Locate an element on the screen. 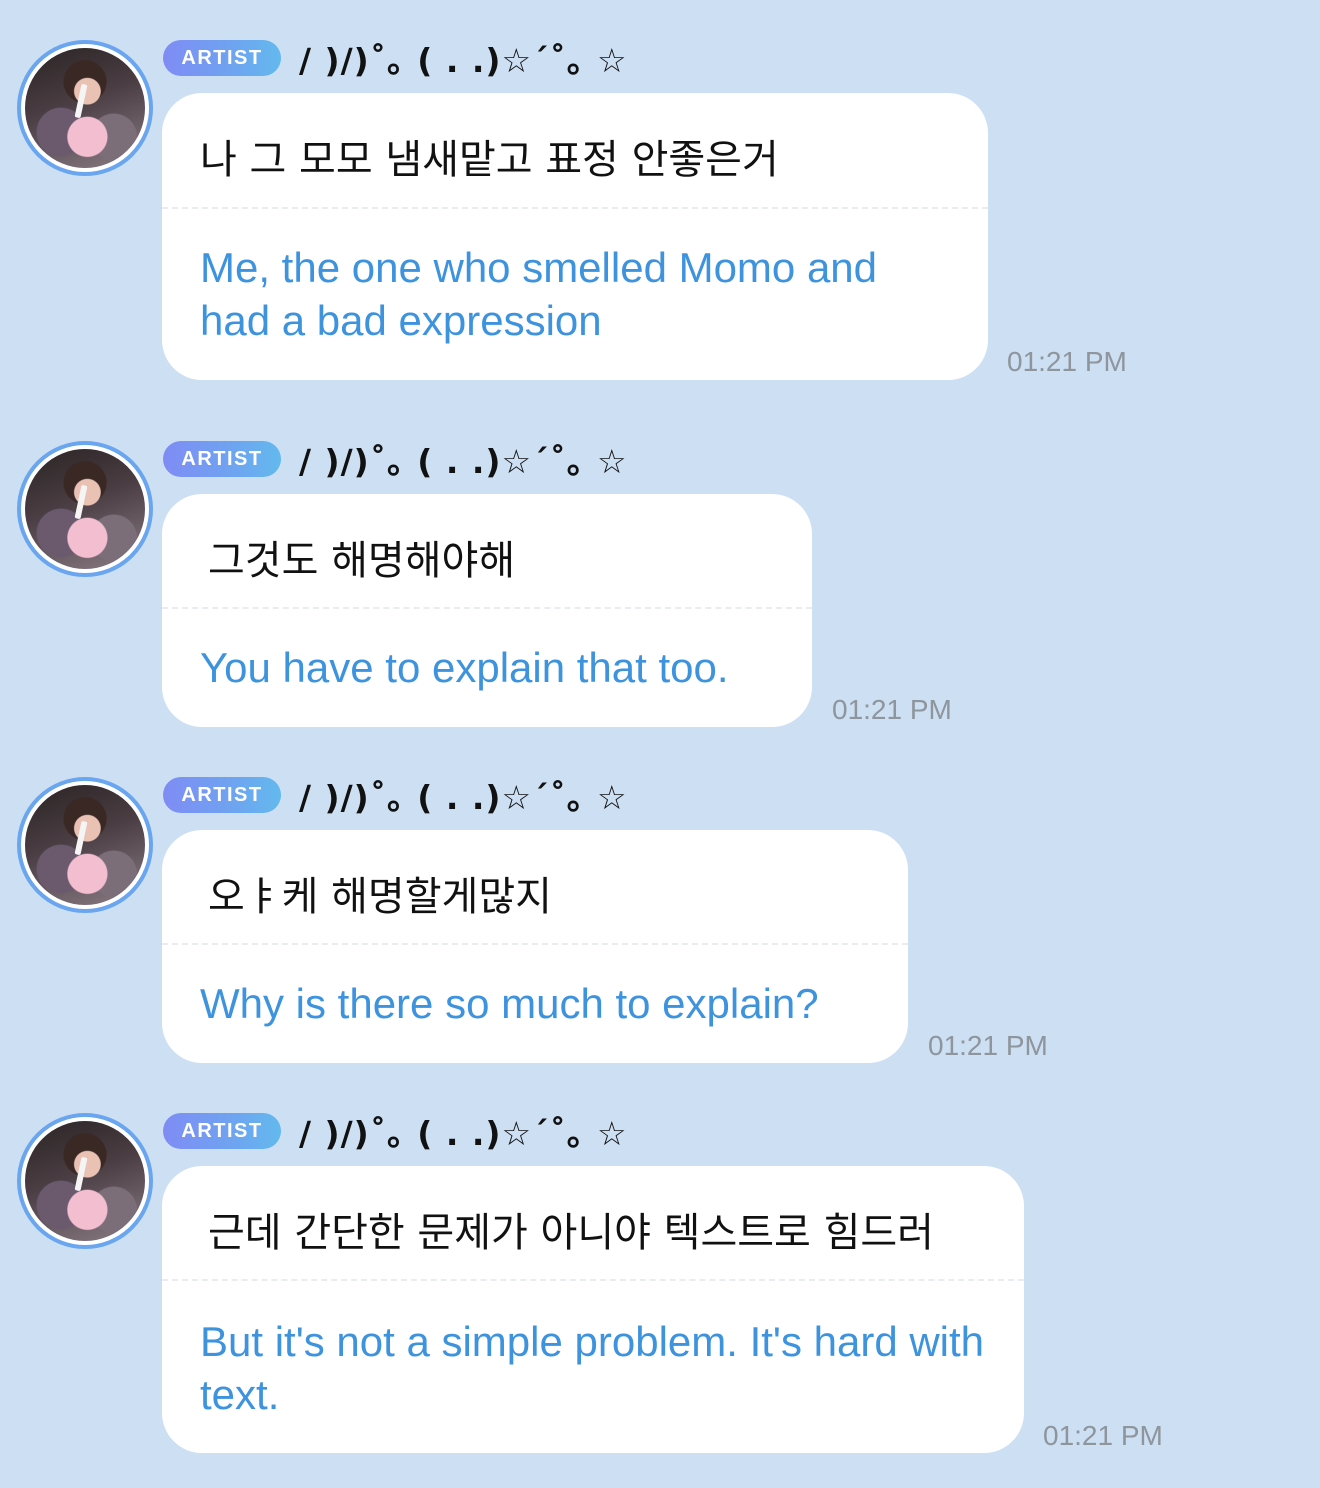 The width and height of the screenshot is (1320, 1488). artist-avatar is located at coordinates (85, 1181).